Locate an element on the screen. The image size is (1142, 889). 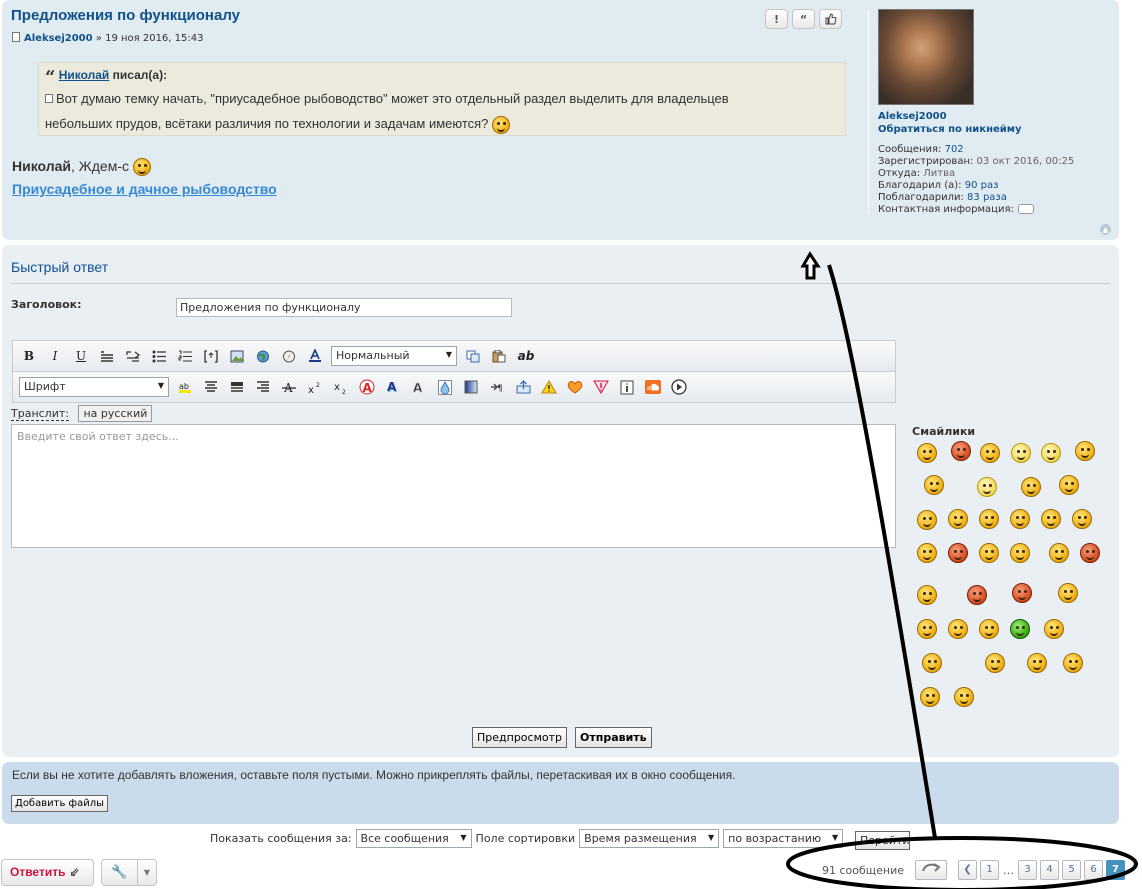
bullet-list-button is located at coordinates (159, 356).